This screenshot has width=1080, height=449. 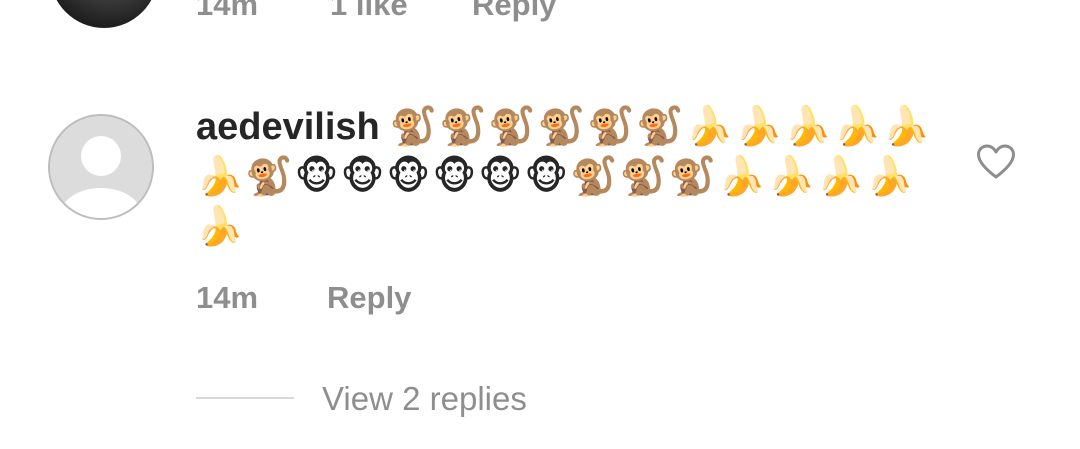 I want to click on reply-button: Reply, so click(x=369, y=298).